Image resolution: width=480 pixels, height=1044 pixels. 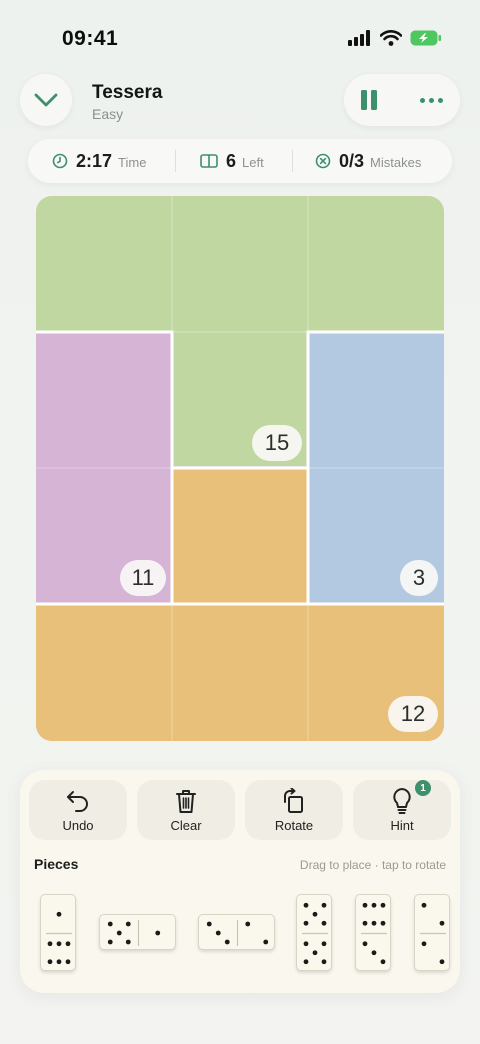 What do you see at coordinates (143, 578) in the screenshot?
I see `region-sum-badge: 11` at bounding box center [143, 578].